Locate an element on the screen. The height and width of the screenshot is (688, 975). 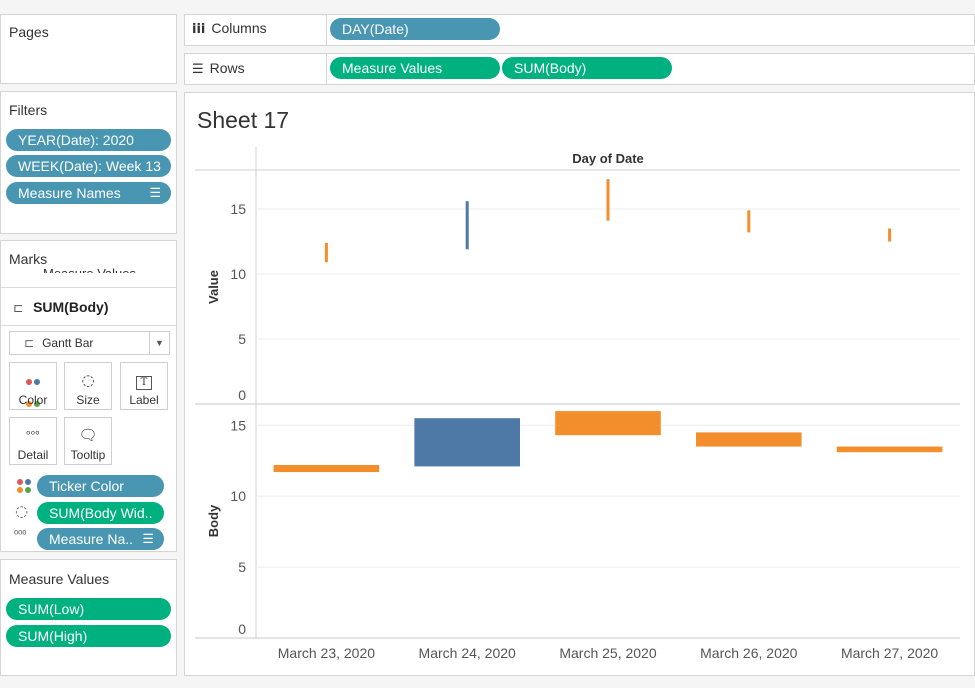
rows-pill-sum-body: SUM(Body) is located at coordinates (587, 68).